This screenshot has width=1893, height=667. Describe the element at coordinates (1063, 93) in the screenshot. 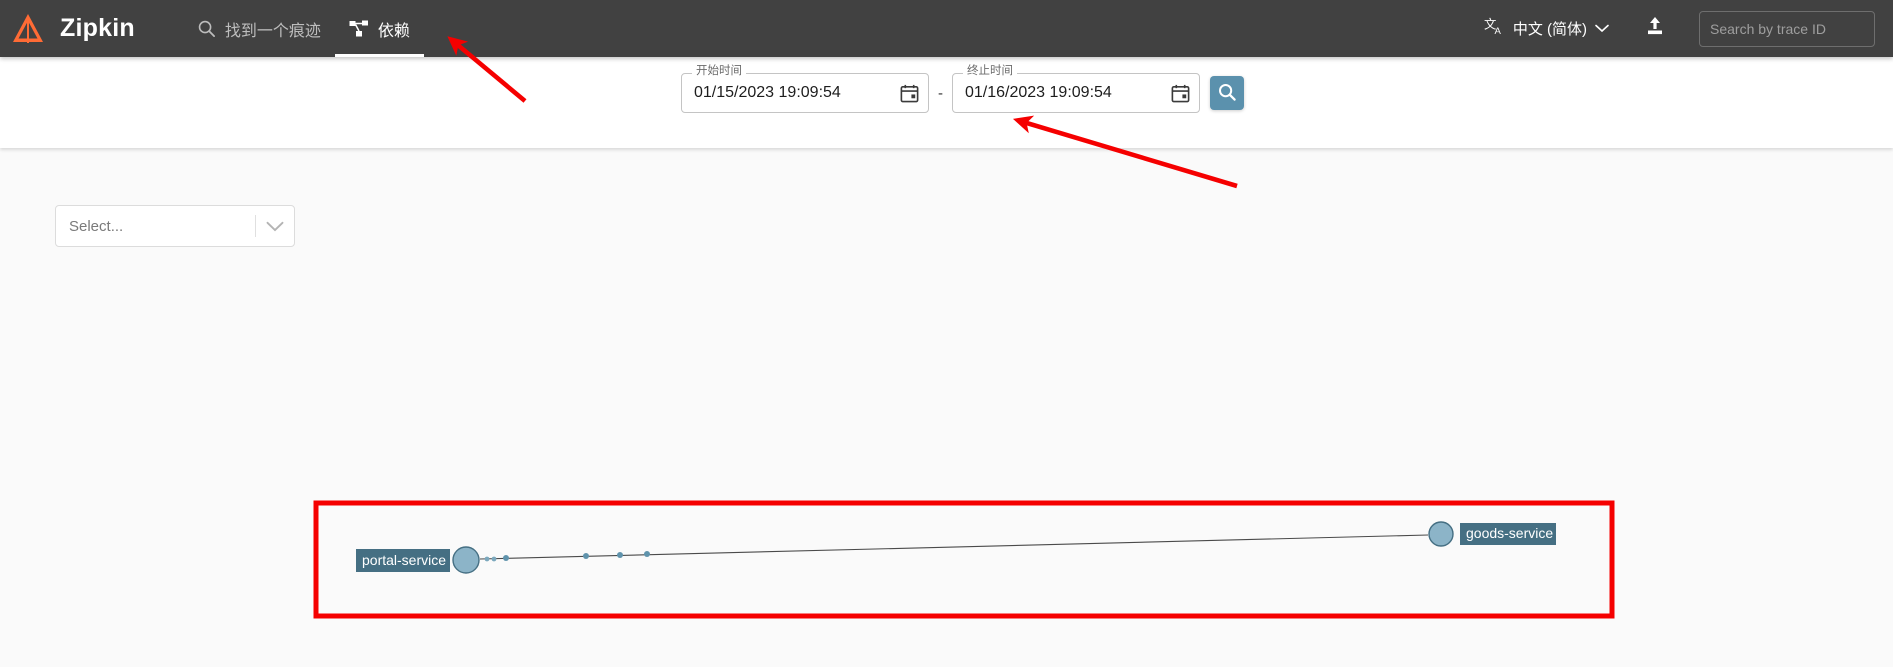

I see `end-time-input` at that location.